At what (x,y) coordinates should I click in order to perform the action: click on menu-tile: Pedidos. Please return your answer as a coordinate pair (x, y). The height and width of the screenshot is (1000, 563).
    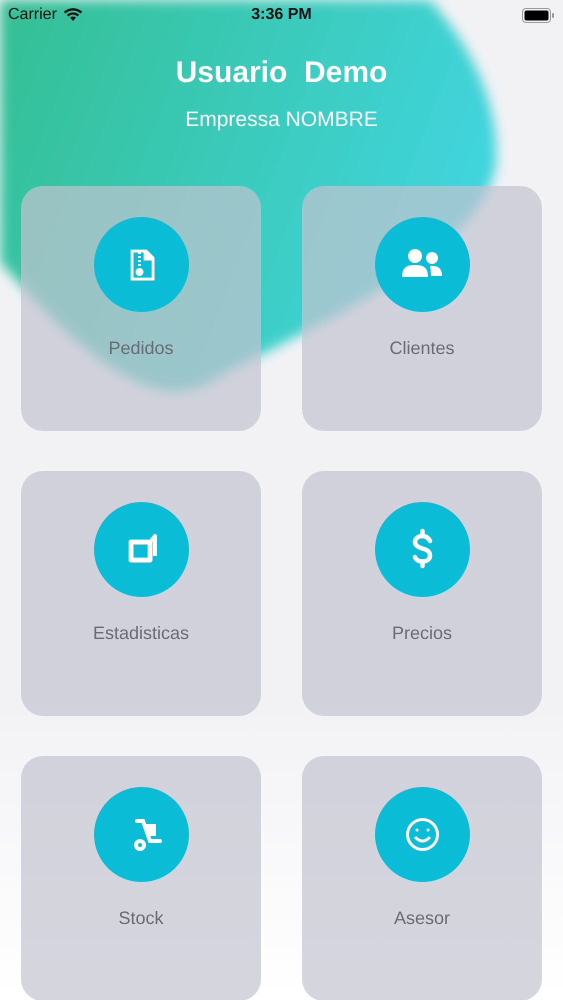
    Looking at the image, I should click on (141, 308).